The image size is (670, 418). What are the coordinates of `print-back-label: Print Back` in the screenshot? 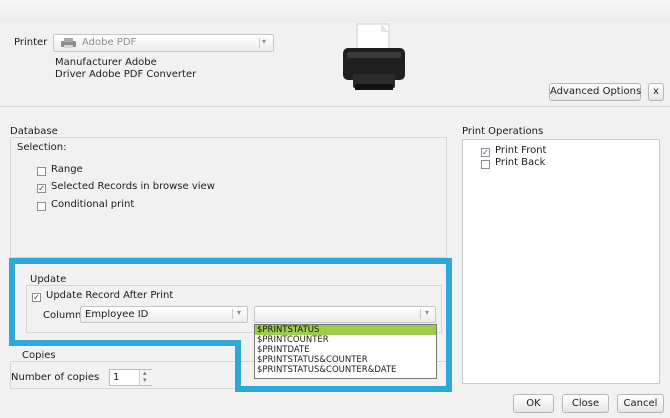 It's located at (520, 162).